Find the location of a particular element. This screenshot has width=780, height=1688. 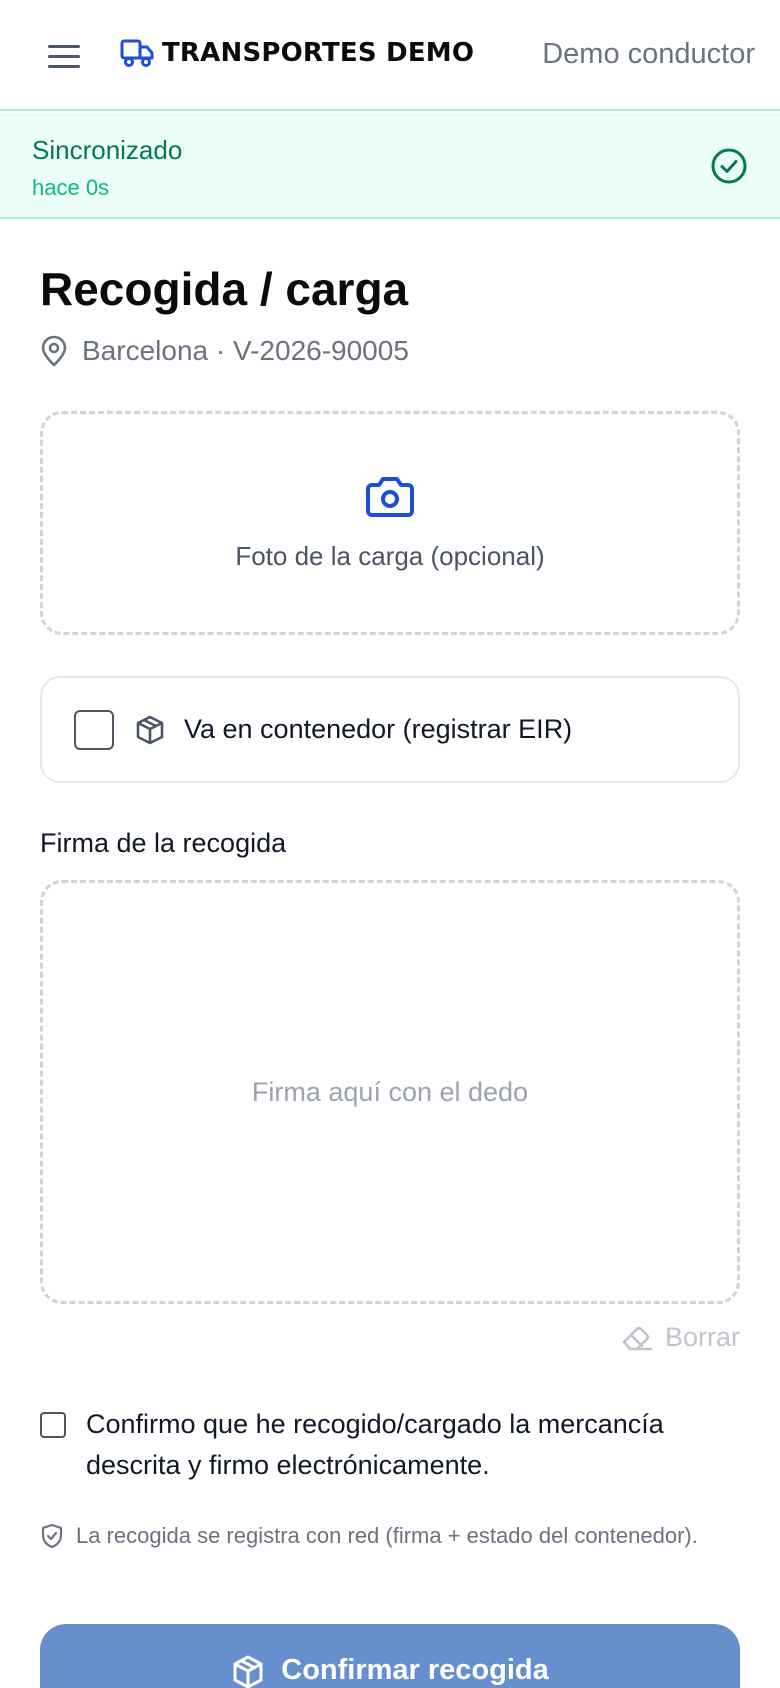

confirm-pickup-label: Confirmar recogida is located at coordinates (415, 1670).